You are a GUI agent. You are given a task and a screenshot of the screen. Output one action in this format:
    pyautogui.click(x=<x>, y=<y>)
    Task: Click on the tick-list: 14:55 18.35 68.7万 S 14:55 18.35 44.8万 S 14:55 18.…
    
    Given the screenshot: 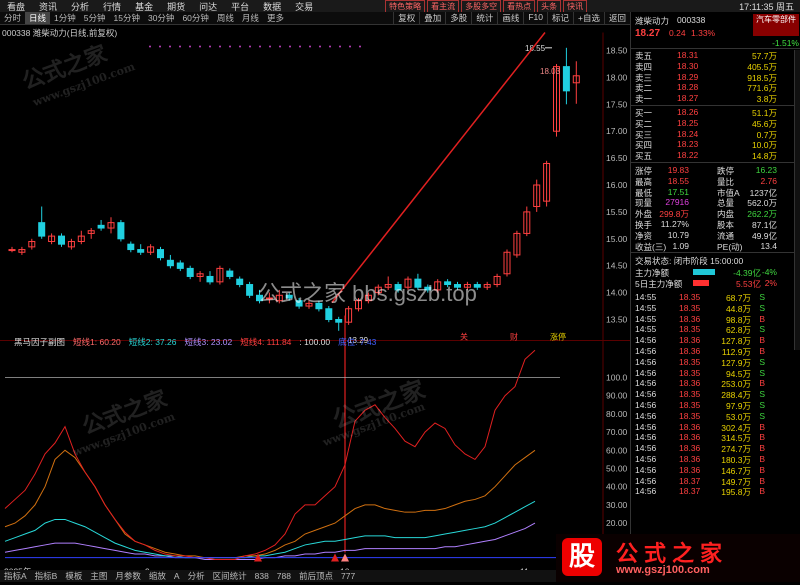 What is the action you would take?
    pyautogui.click(x=715, y=425)
    